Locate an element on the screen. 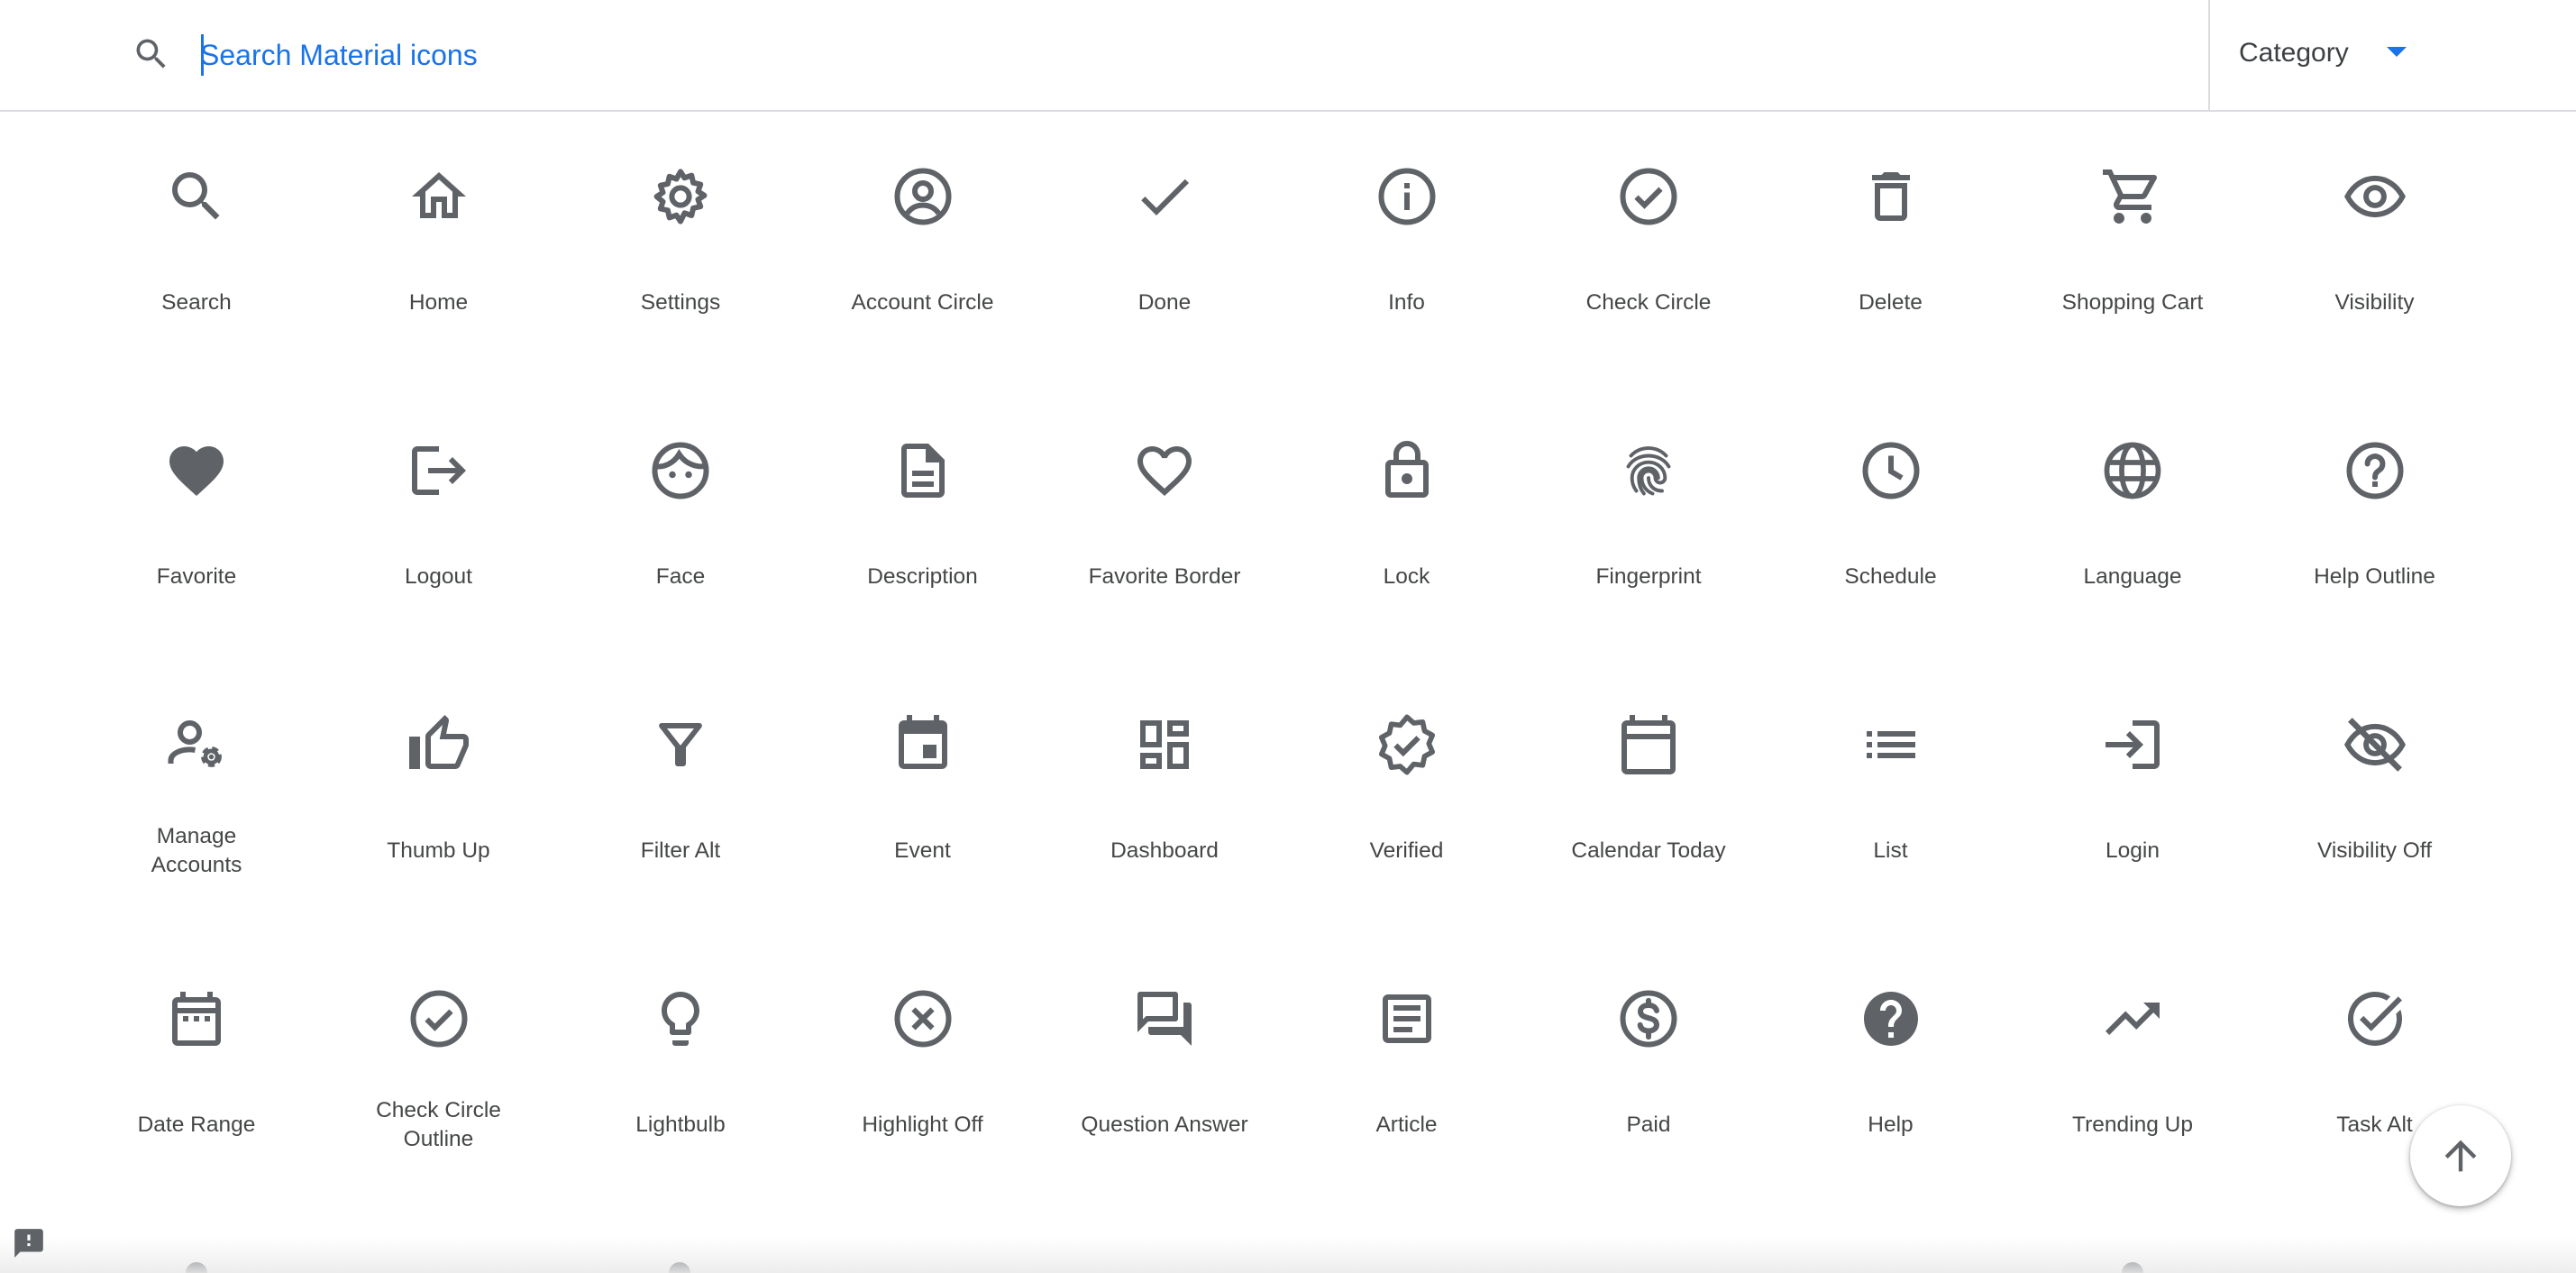 The height and width of the screenshot is (1273, 2576). info-icon is located at coordinates (1407, 196).